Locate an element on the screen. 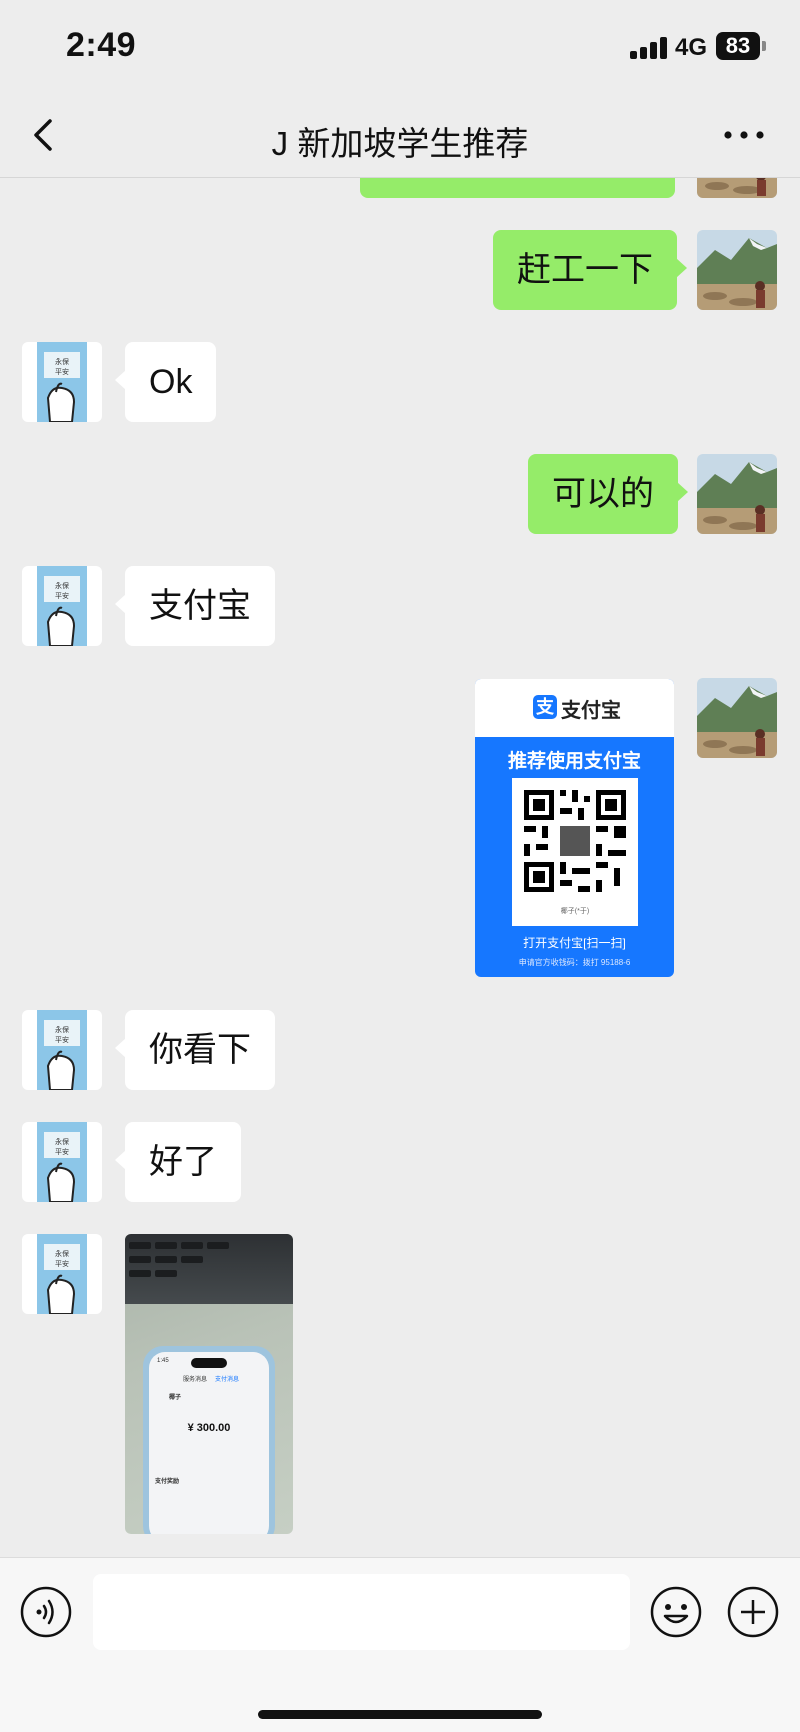 The image size is (800, 1732). photo-tab-service: 服务消息 is located at coordinates (195, 1380).